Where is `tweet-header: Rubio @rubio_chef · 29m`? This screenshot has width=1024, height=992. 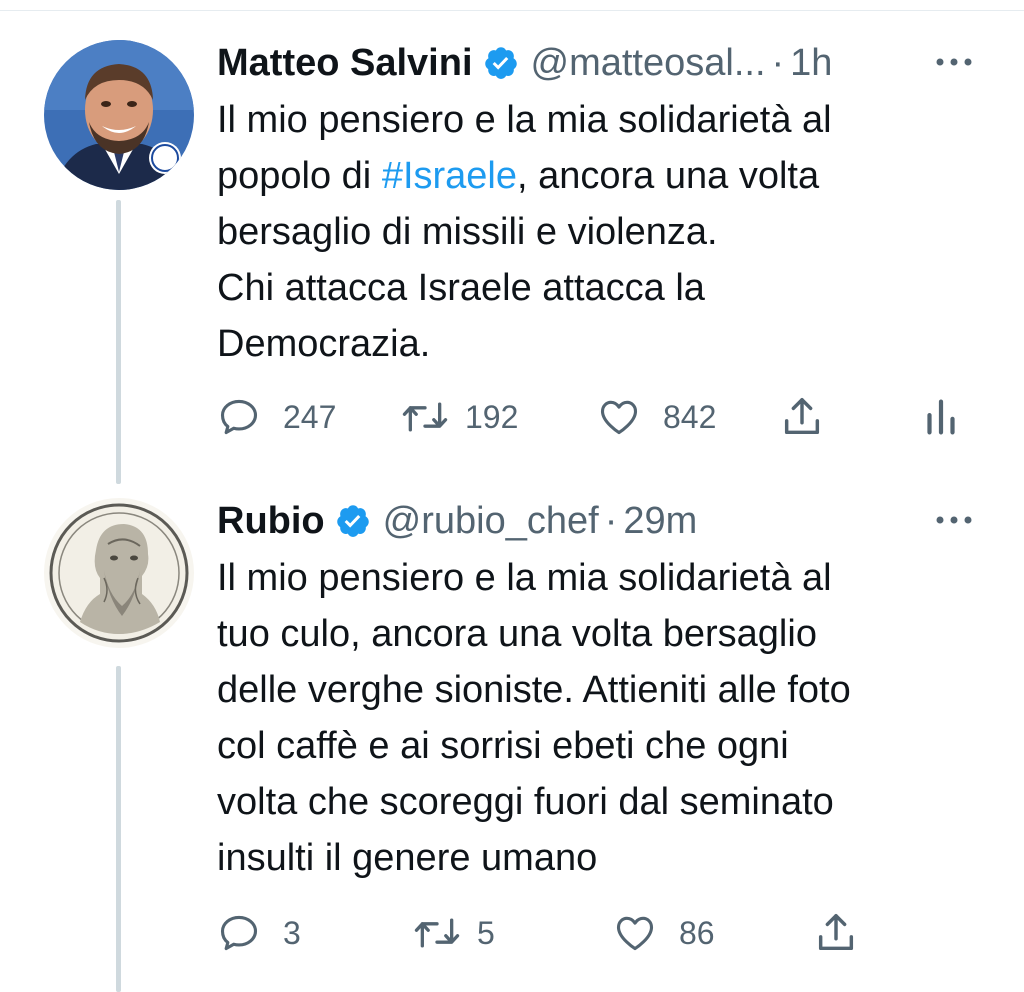 tweet-header: Rubio @rubio_chef · 29m is located at coordinates (457, 521).